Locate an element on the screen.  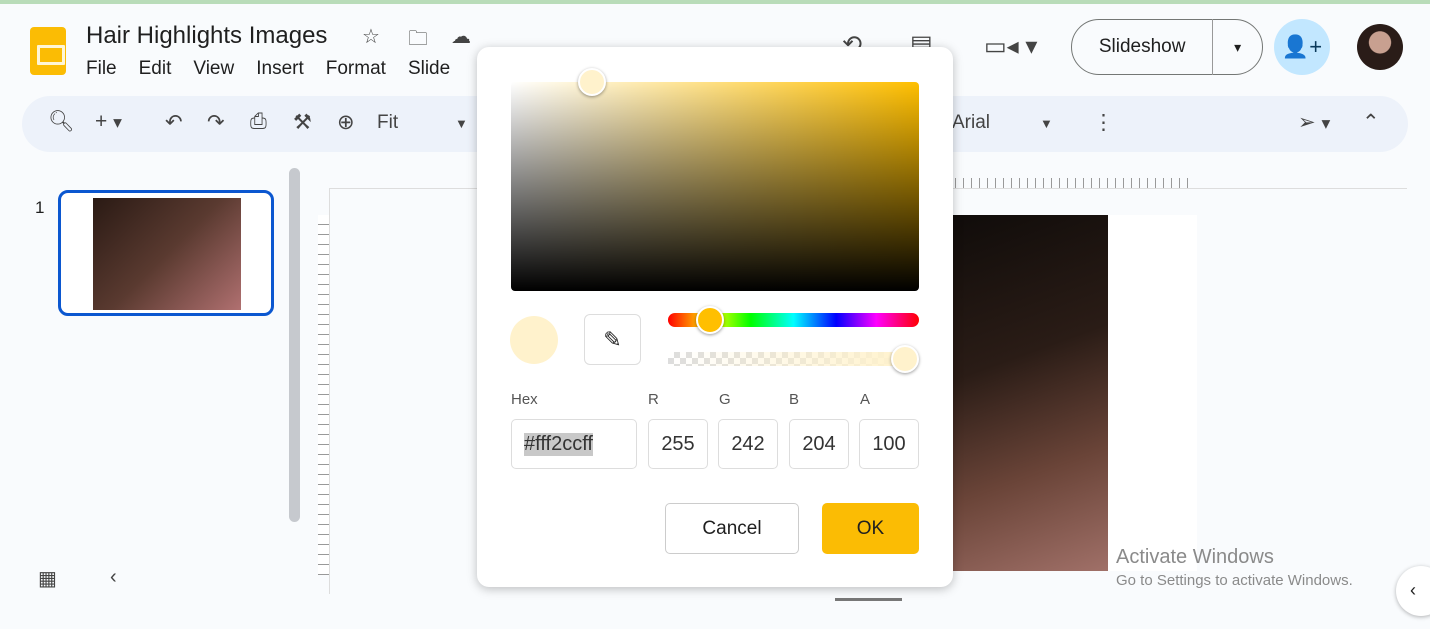
redo-icon: ↷ is located at coordinates (216, 122).